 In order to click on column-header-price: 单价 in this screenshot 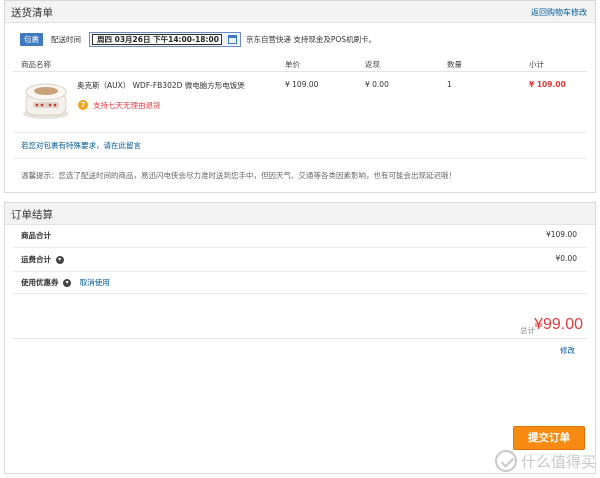, I will do `click(292, 64)`.